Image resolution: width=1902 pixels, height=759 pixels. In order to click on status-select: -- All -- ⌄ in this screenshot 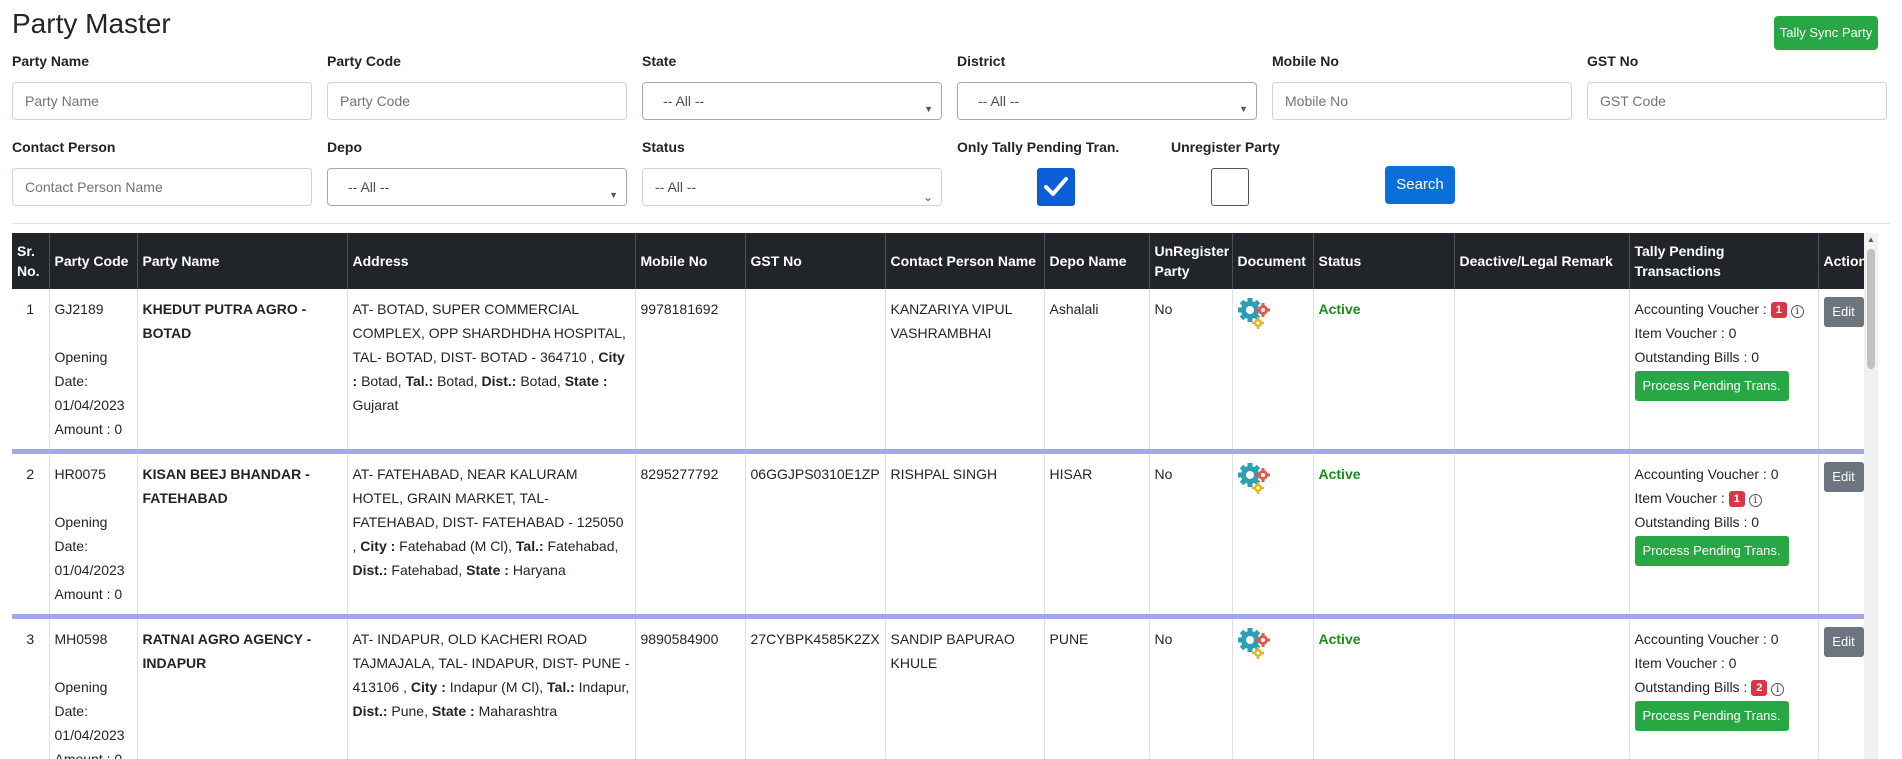, I will do `click(792, 187)`.